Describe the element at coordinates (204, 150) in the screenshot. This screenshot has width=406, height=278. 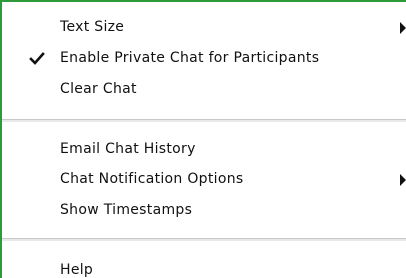
I see `menu-item-email-chat-history: Email Chat History` at that location.